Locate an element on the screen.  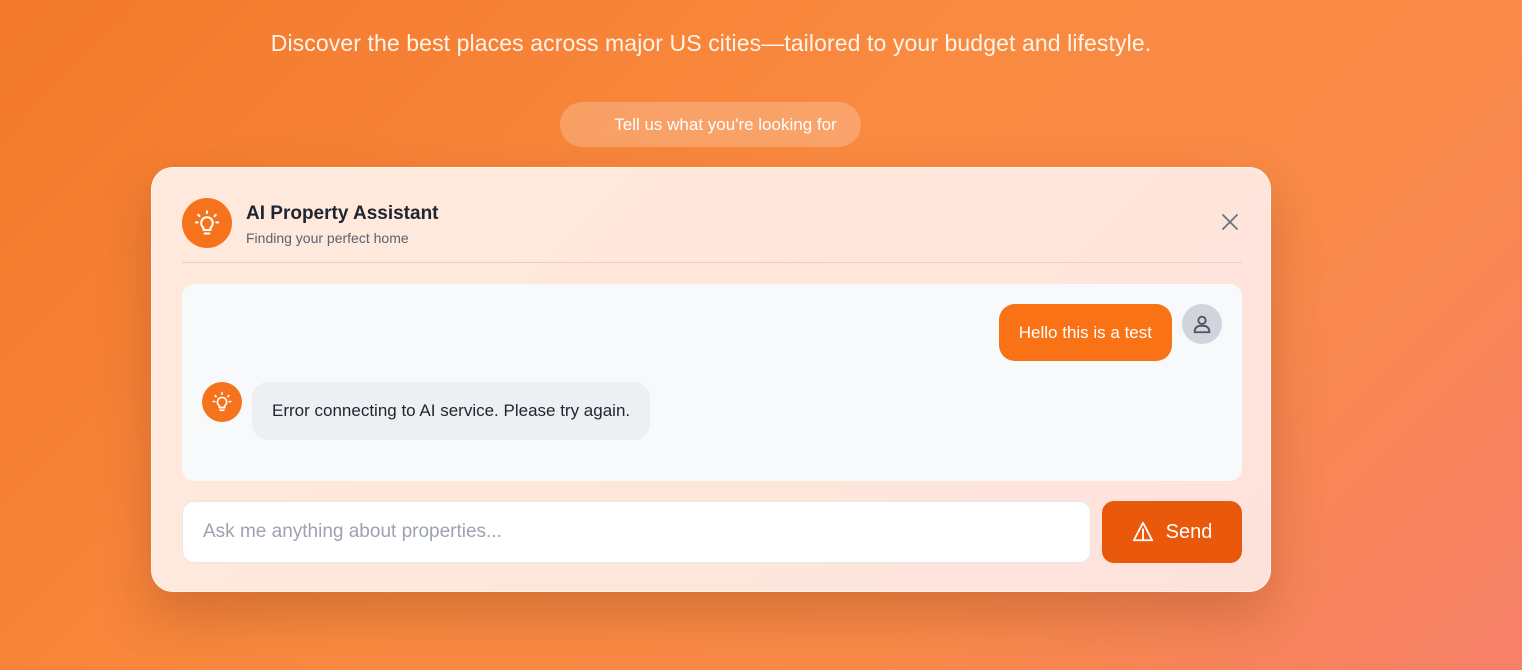
looking-for-button: Tell us what you're looking for is located at coordinates (710, 124).